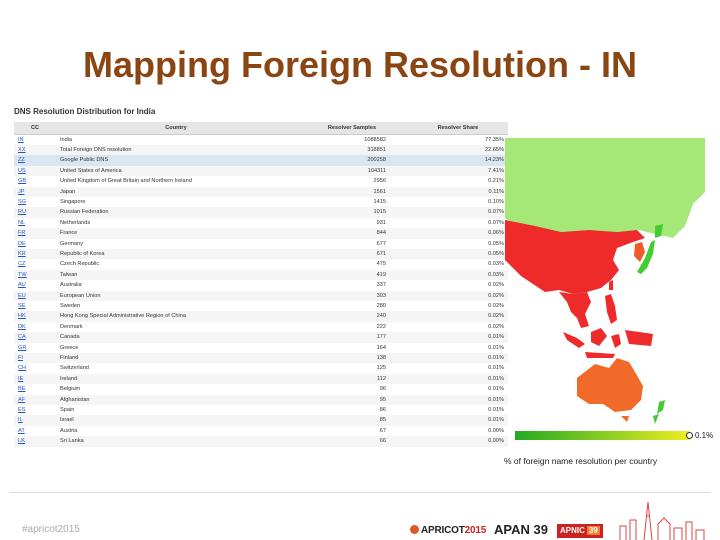 The width and height of the screenshot is (720, 540). I want to click on table-row: IN India 1088582 77.35%, so click(261, 139).